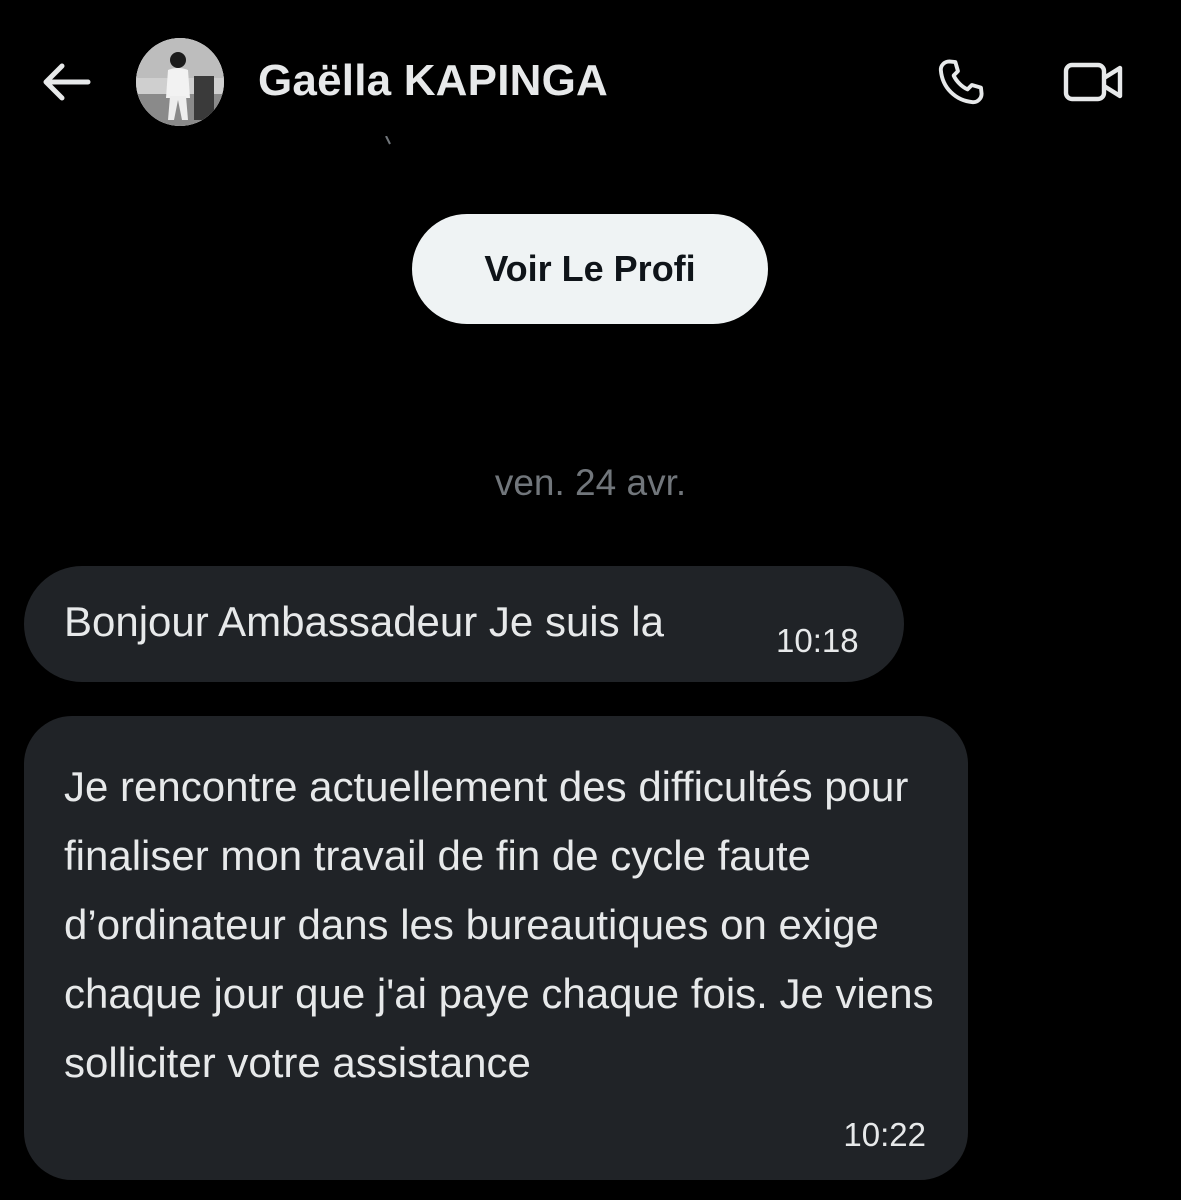  I want to click on truncated-text-fragment, so click(388, 140).